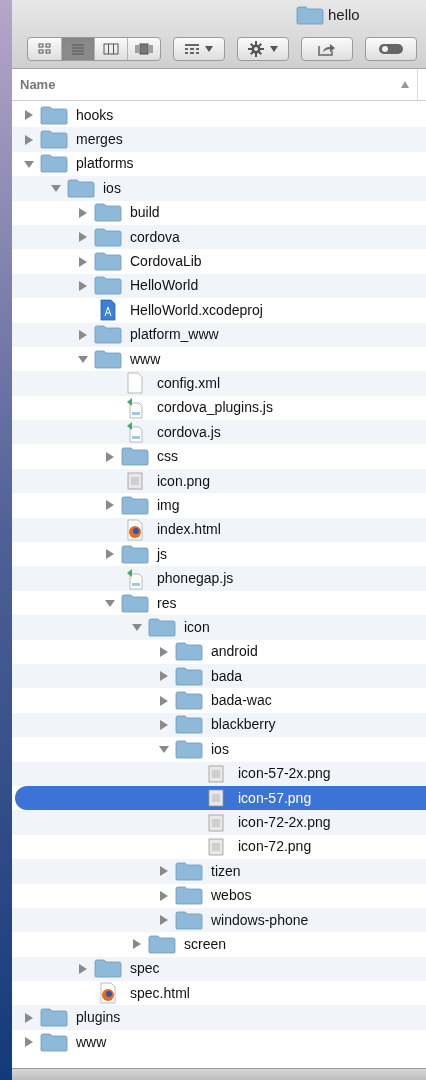 The width and height of the screenshot is (426, 1080). I want to click on file-row: icon.png, so click(219, 481).